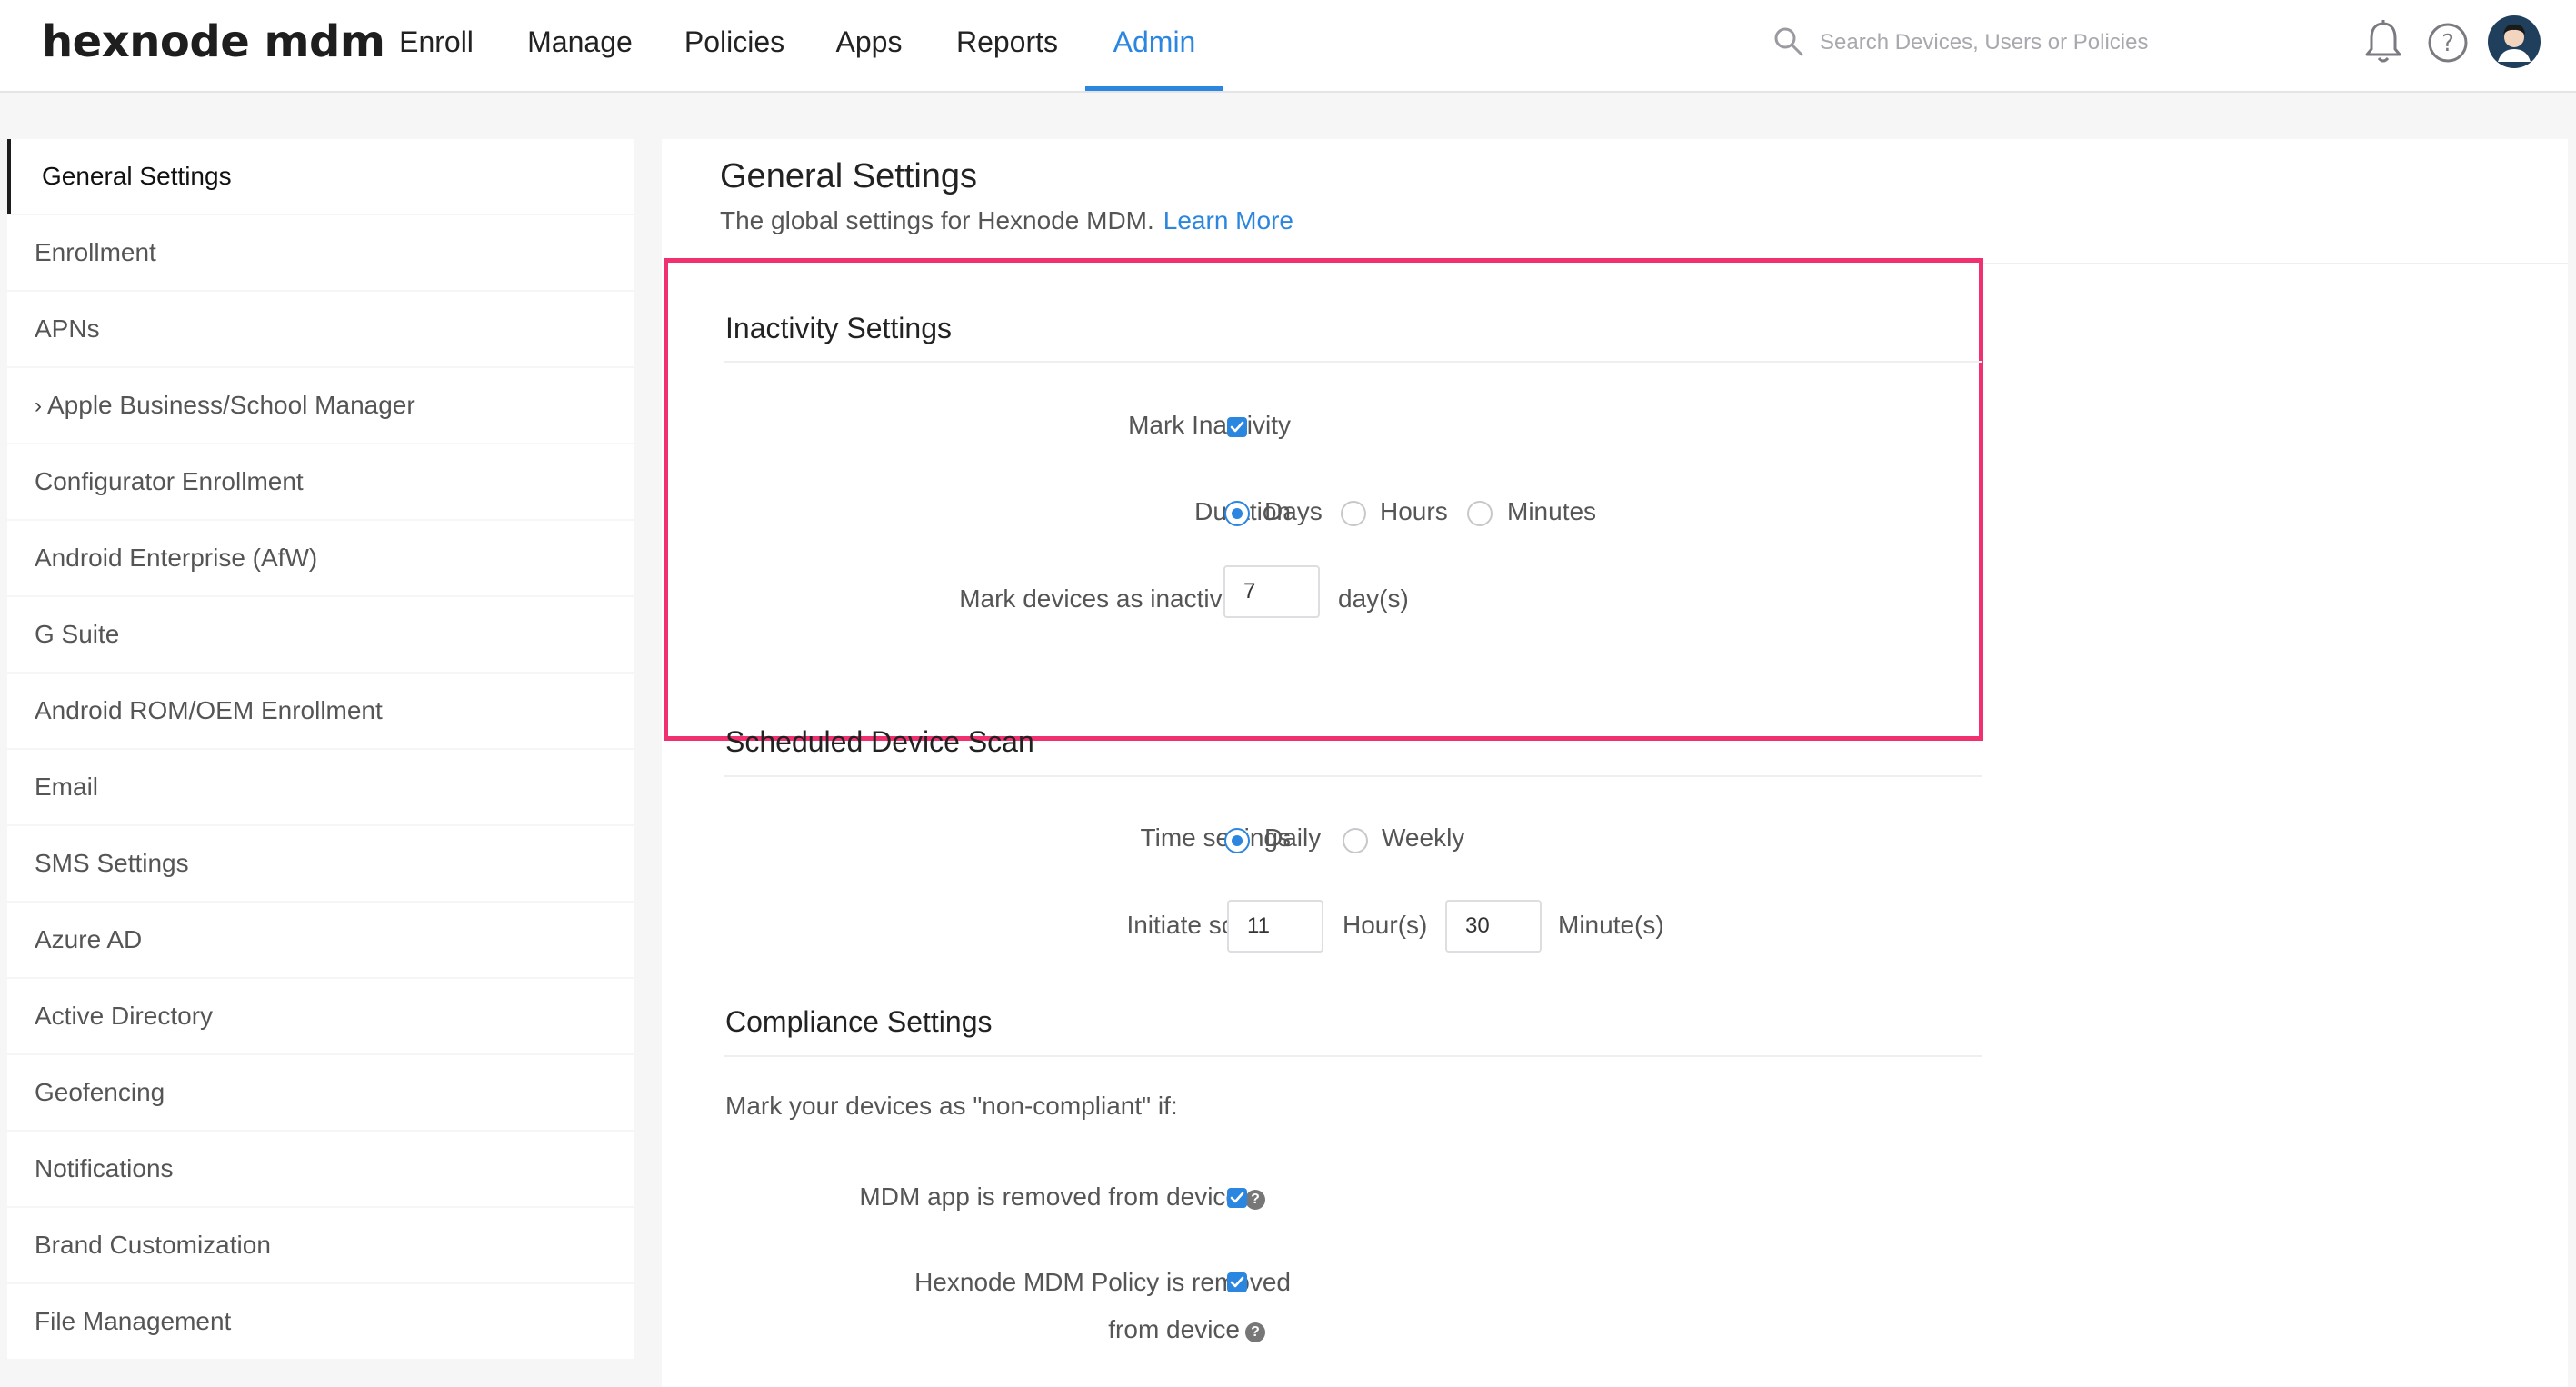  I want to click on sidebar-item-notifications: Notifications, so click(320, 1169).